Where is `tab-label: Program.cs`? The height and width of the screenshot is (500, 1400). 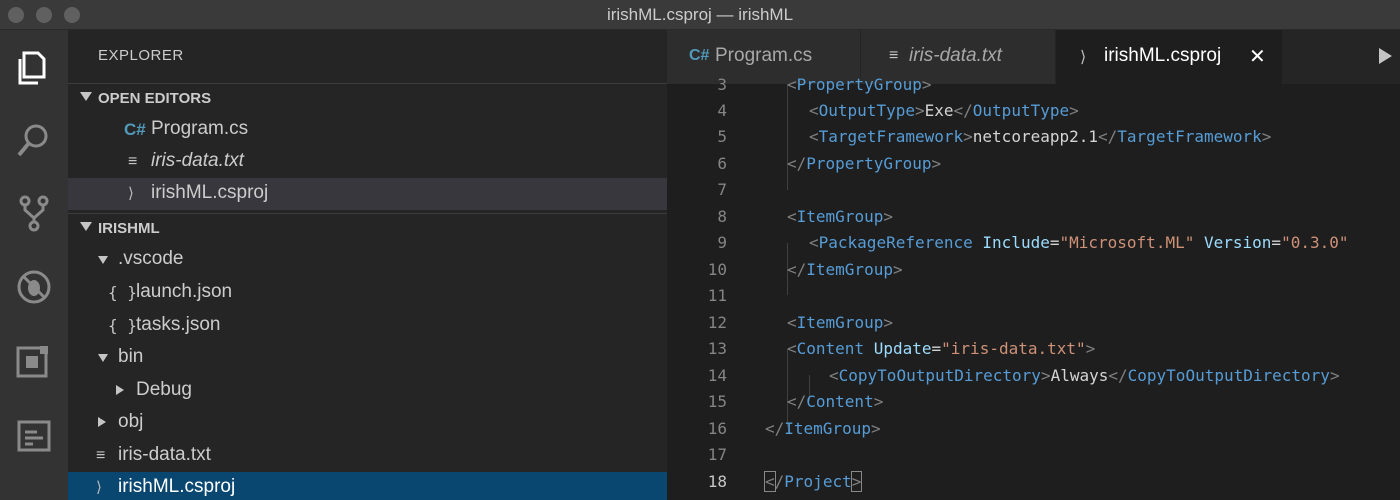
tab-label: Program.cs is located at coordinates (764, 55).